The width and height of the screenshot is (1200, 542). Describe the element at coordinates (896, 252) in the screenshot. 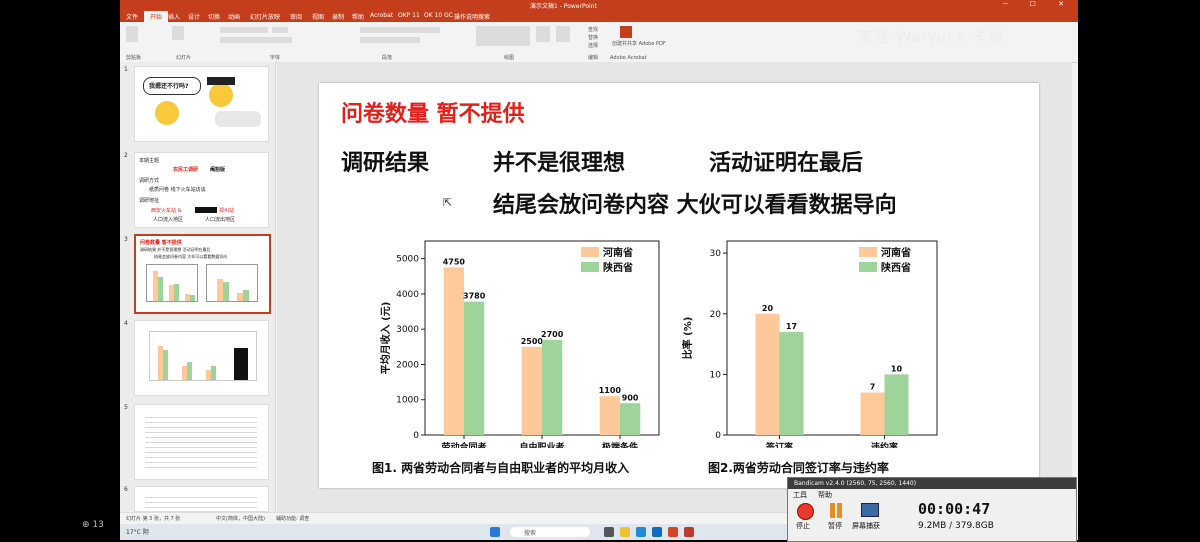

I see `legend-label: 河南省` at that location.